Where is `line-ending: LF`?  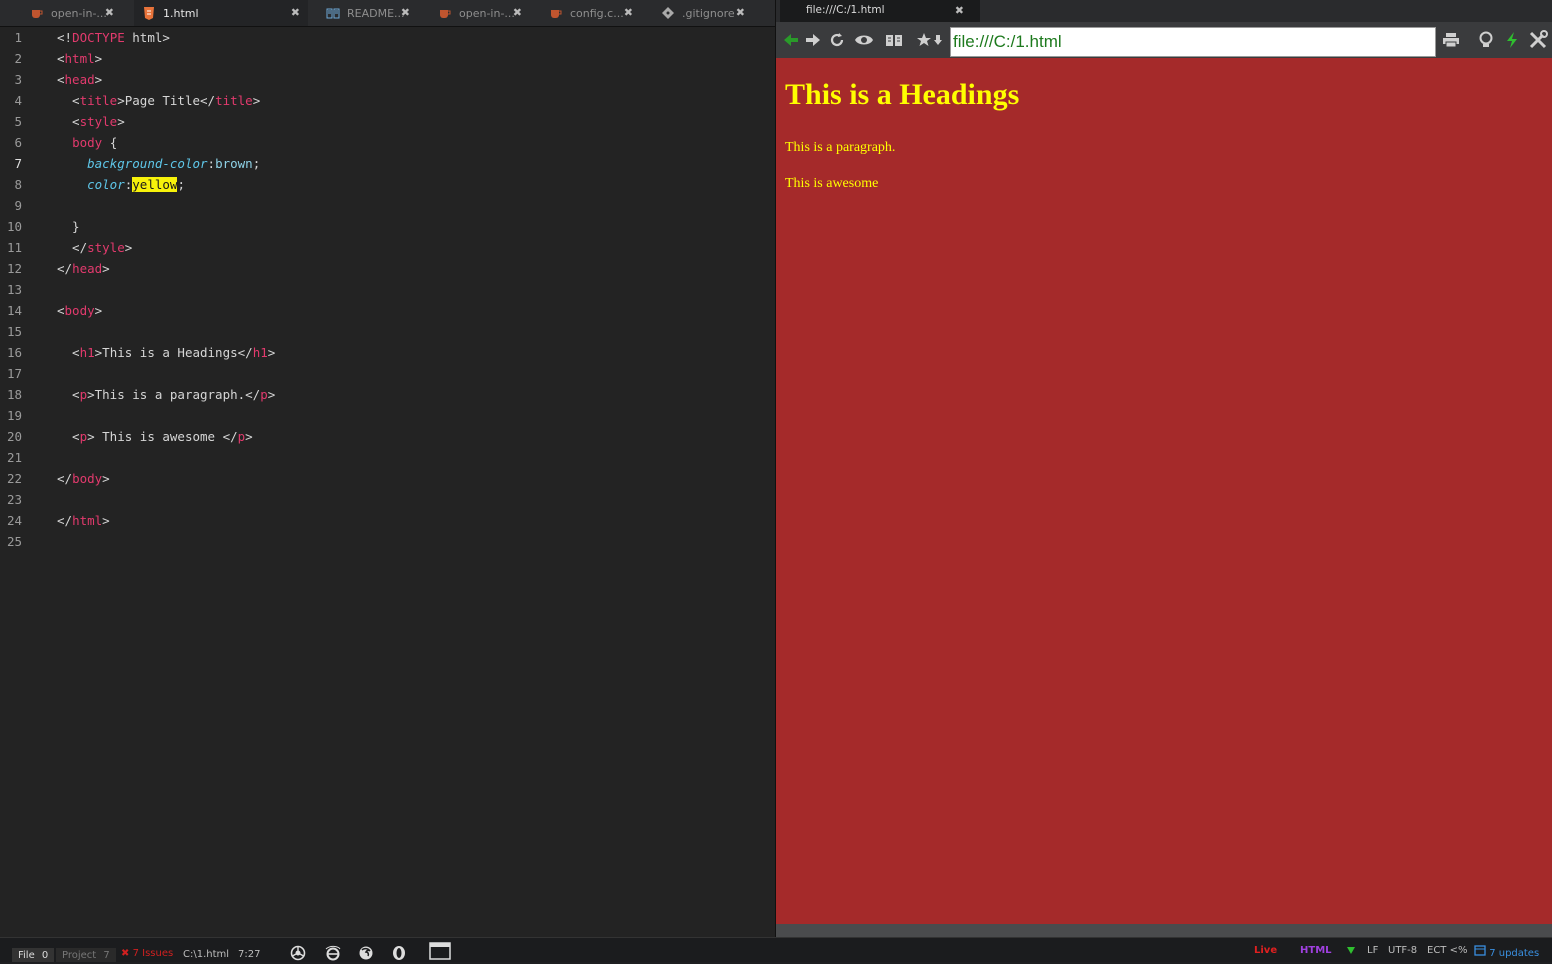
line-ending: LF is located at coordinates (1372, 950).